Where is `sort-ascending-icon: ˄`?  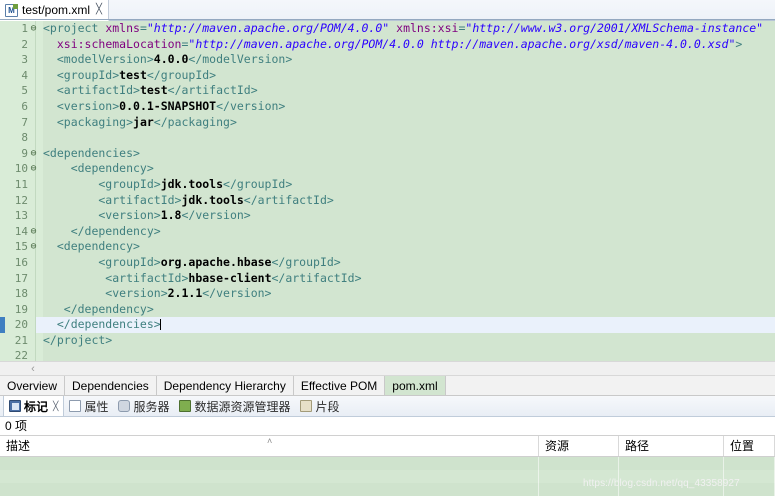
sort-ascending-icon: ˄ is located at coordinates (269, 441).